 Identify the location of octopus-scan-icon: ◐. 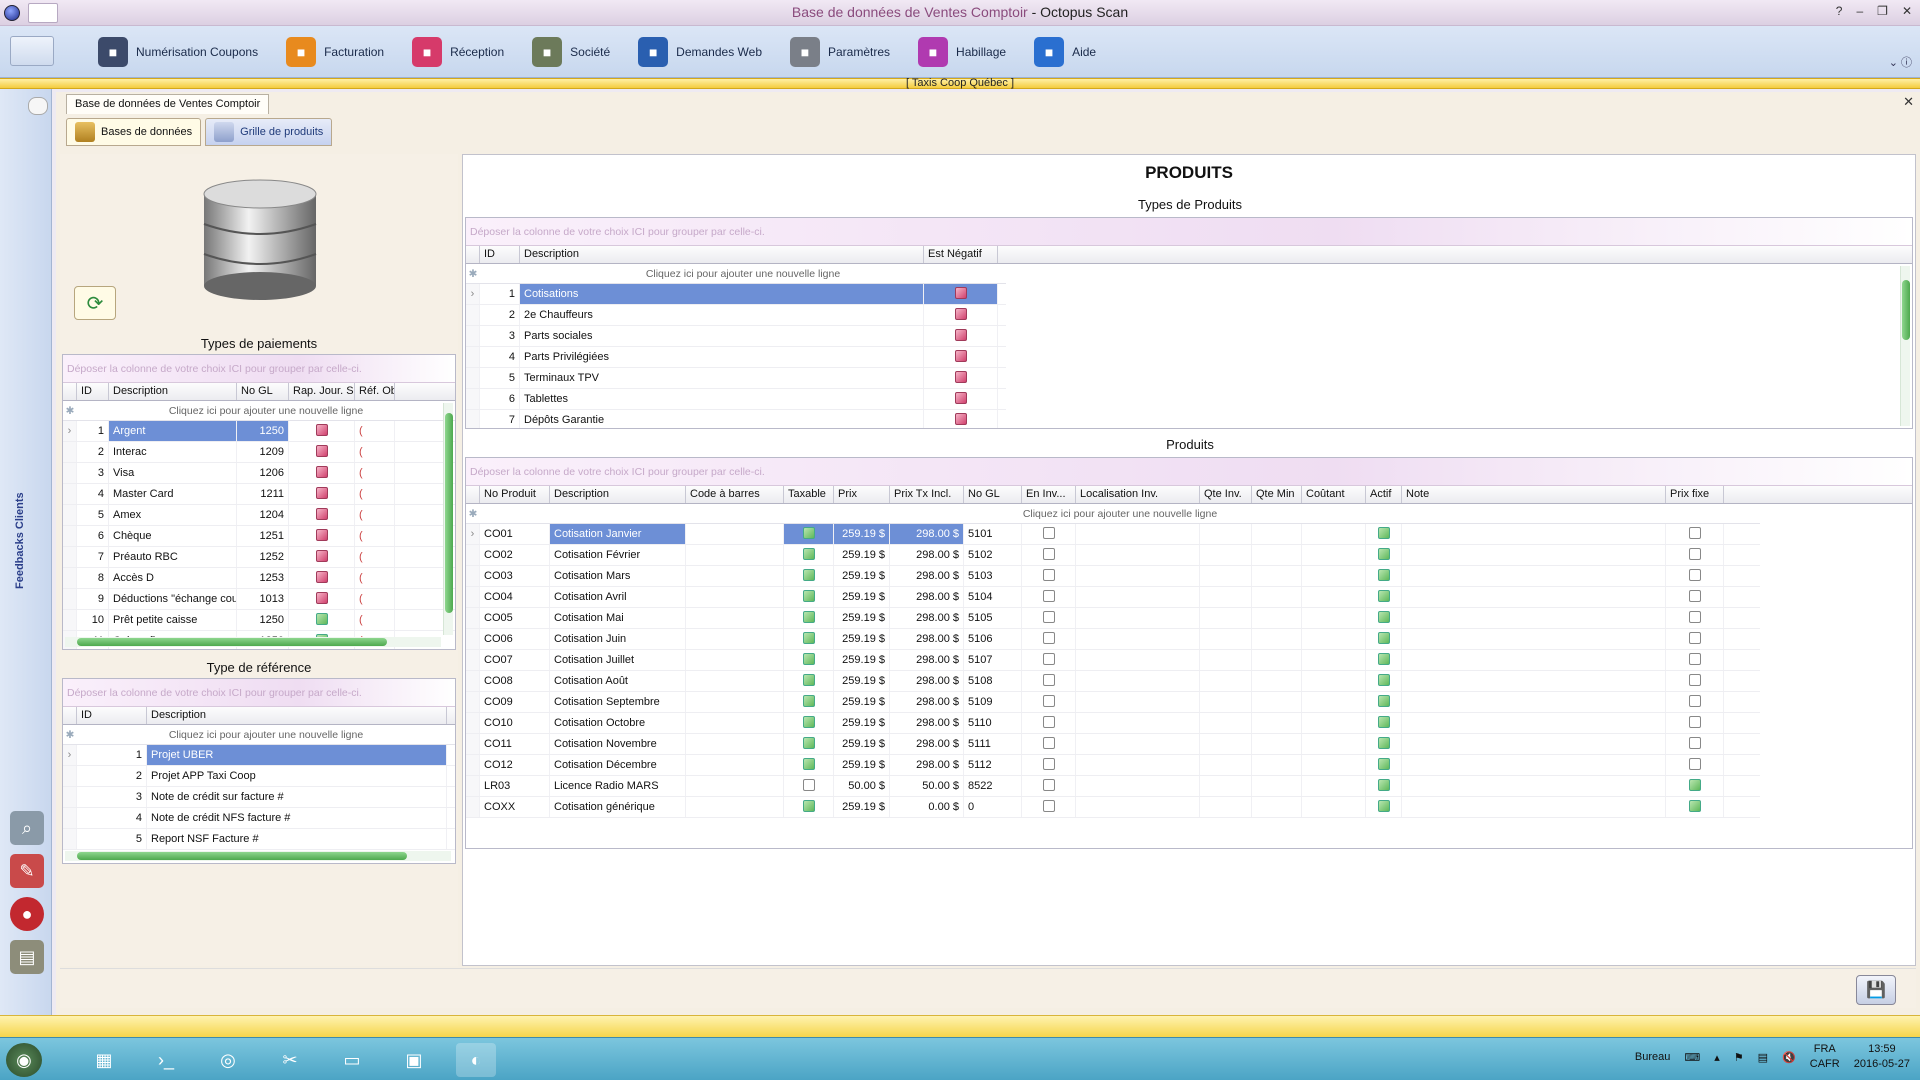
(476, 1060).